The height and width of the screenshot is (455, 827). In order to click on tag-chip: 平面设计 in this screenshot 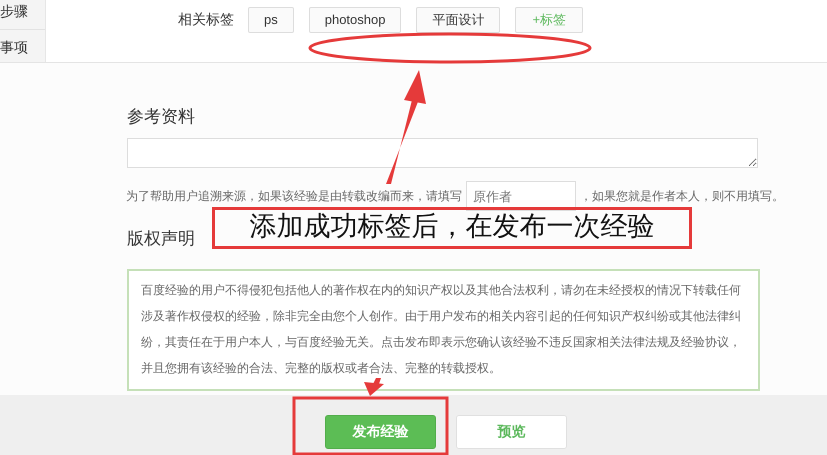, I will do `click(458, 20)`.